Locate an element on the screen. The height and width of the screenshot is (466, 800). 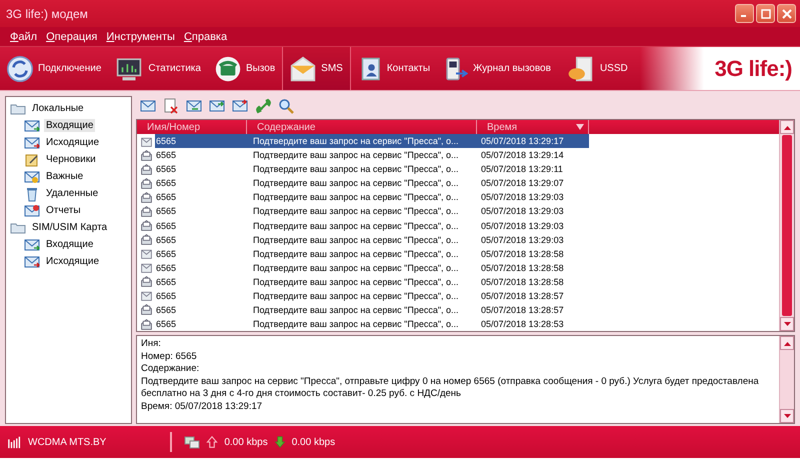
phone-handset-icon is located at coordinates (262, 106).